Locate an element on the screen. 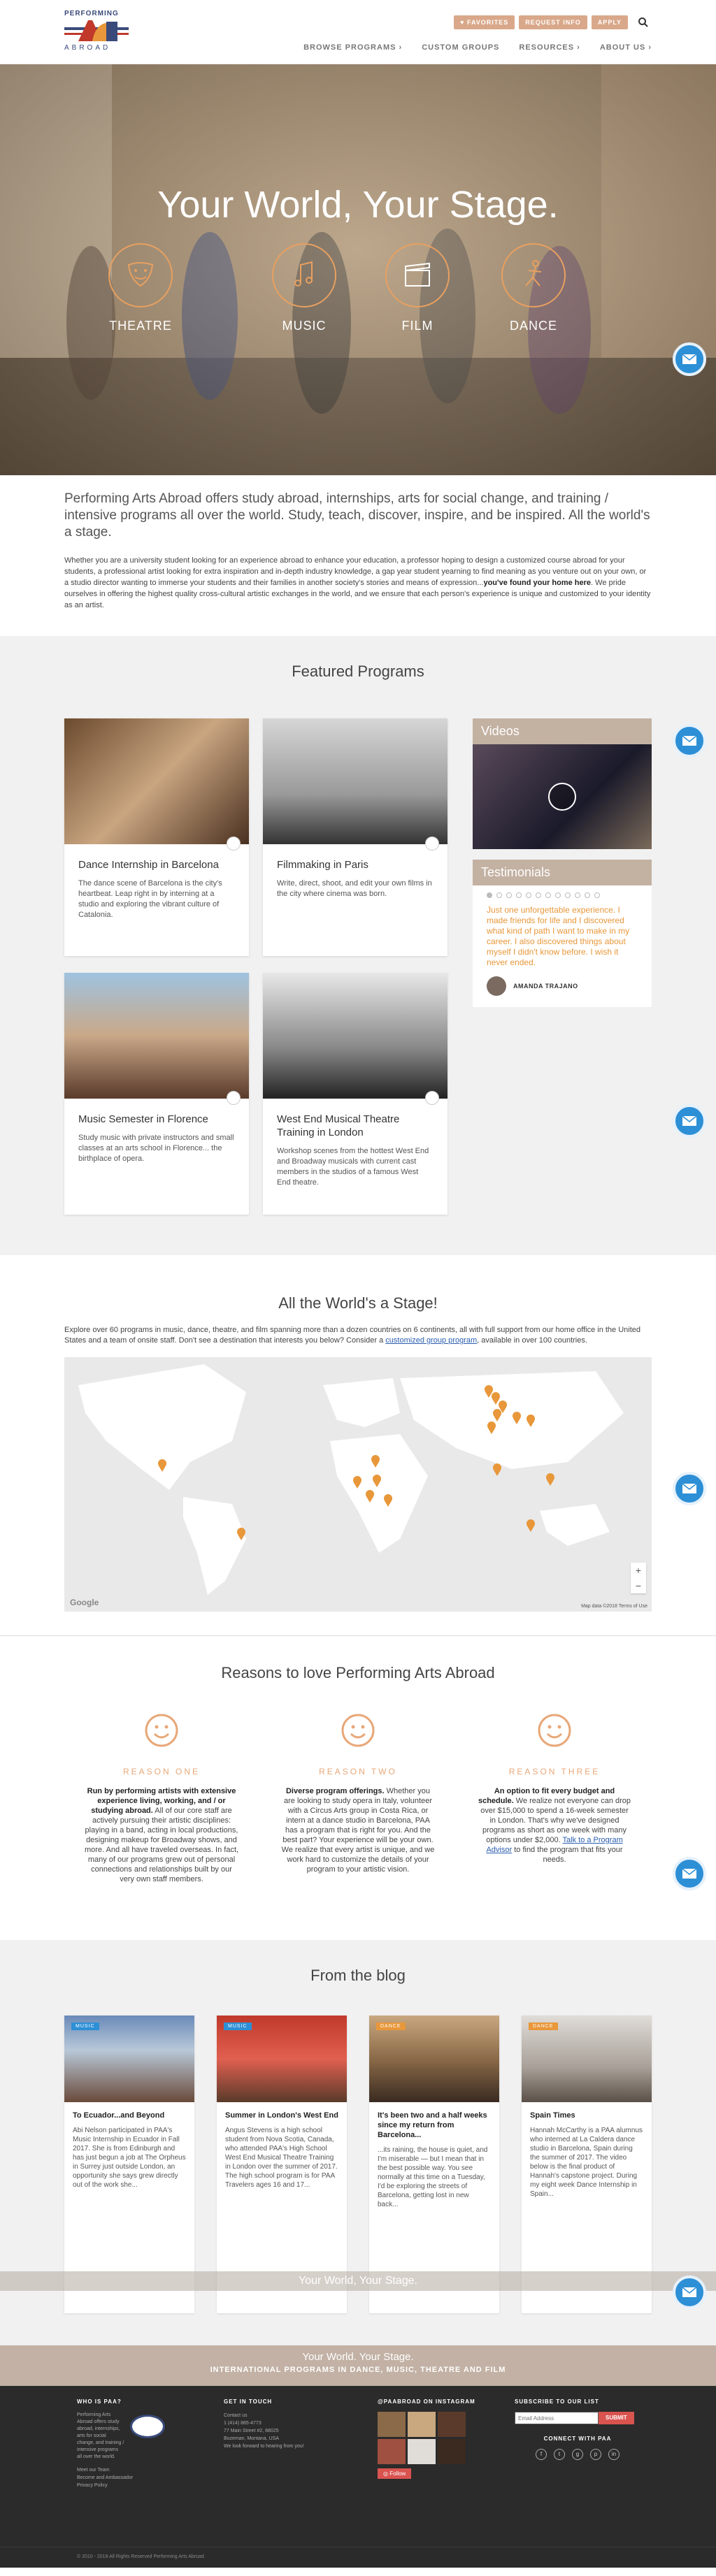 This screenshot has height=2576, width=716. footer-instagram-heading: @PAABROAD ON INSTAGRAM is located at coordinates (427, 2401).